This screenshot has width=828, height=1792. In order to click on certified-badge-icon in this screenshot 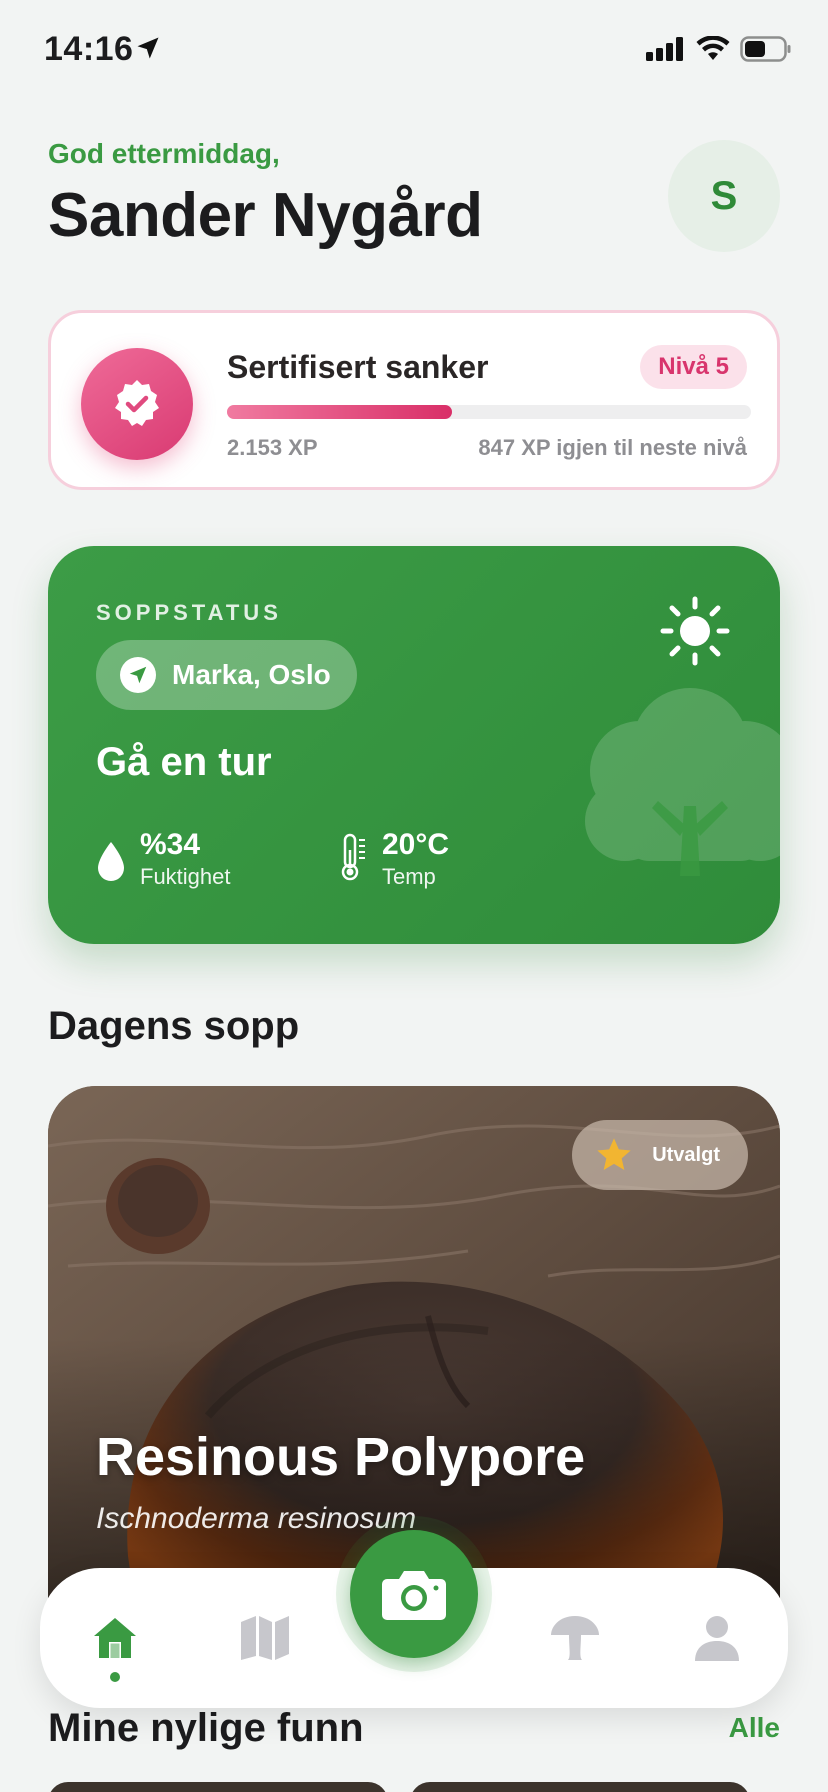, I will do `click(137, 404)`.